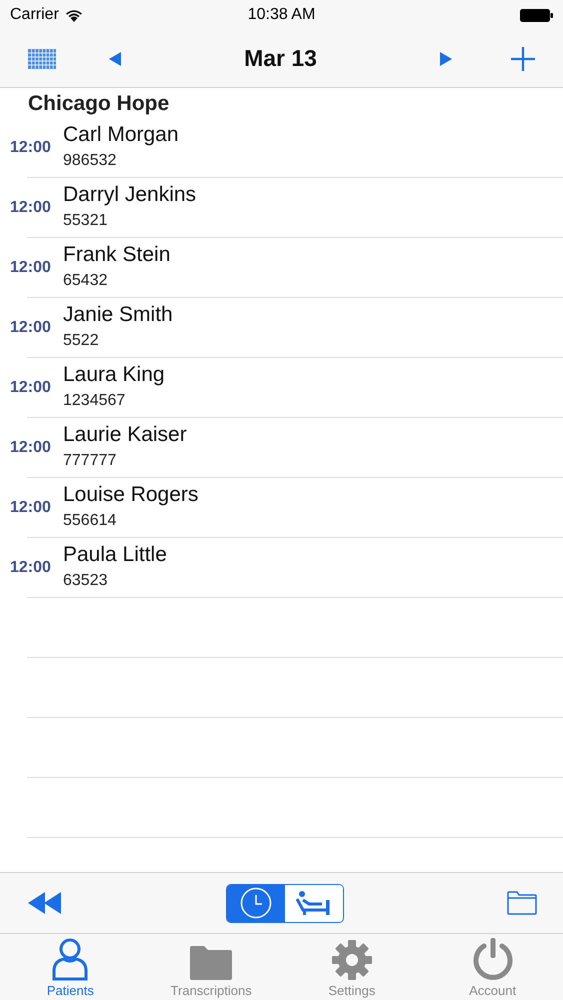 The height and width of the screenshot is (1000, 563). I want to click on bed-icon, so click(314, 903).